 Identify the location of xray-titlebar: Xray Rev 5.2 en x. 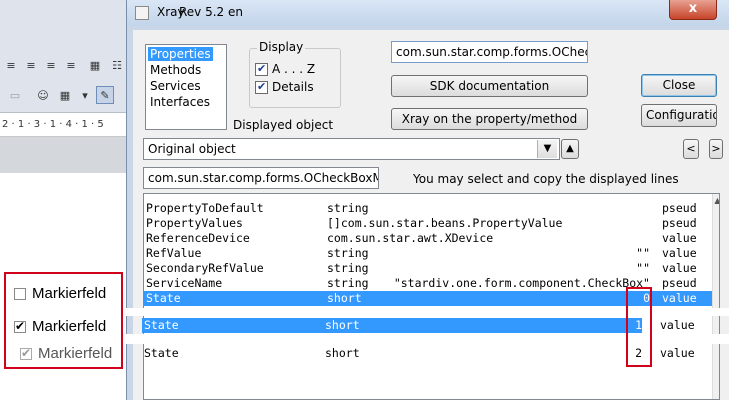
(428, 13).